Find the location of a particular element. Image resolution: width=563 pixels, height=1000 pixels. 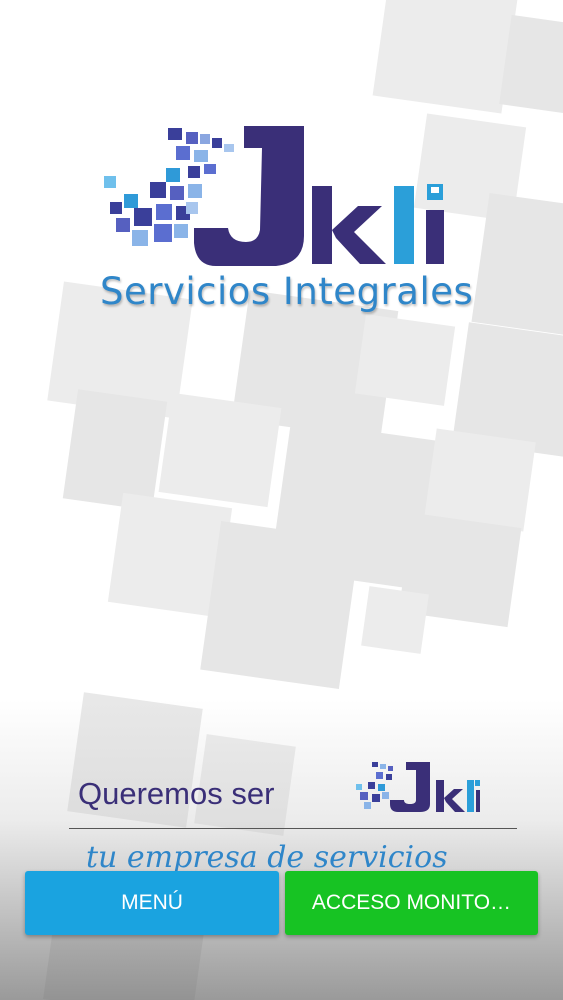

tagline-divider is located at coordinates (293, 828).